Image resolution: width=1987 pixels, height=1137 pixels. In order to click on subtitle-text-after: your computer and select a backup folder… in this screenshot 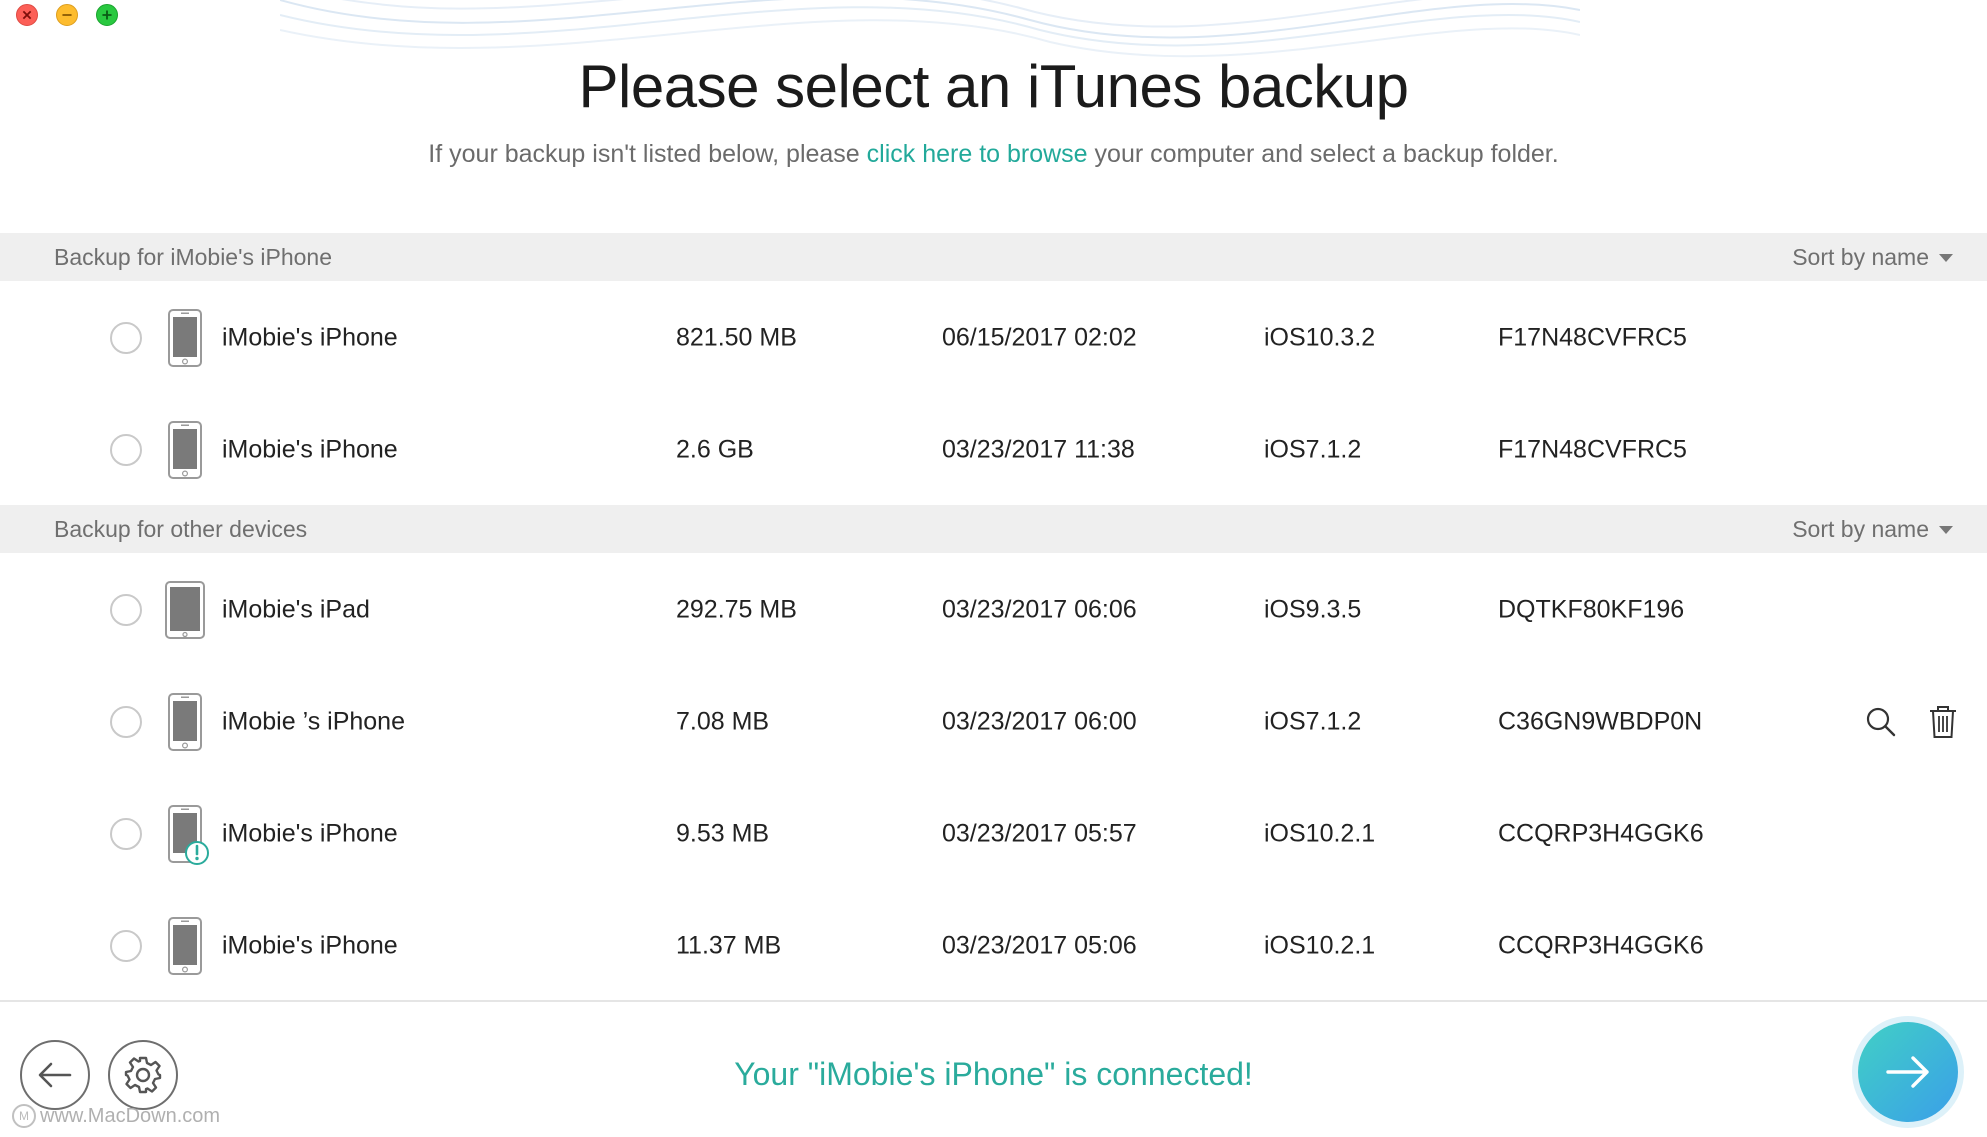, I will do `click(1323, 154)`.